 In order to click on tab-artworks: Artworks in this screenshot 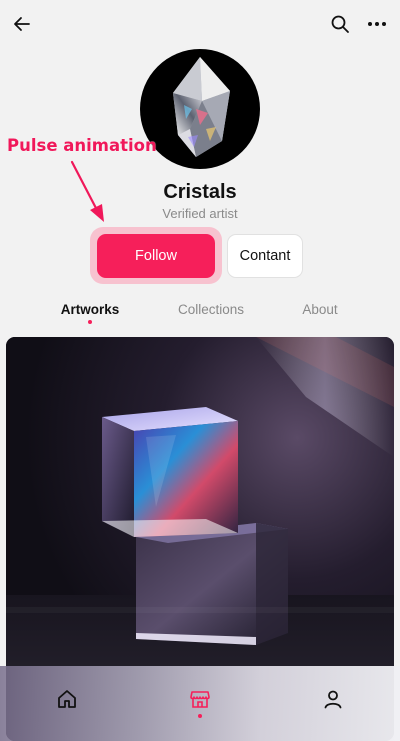, I will do `click(90, 309)`.